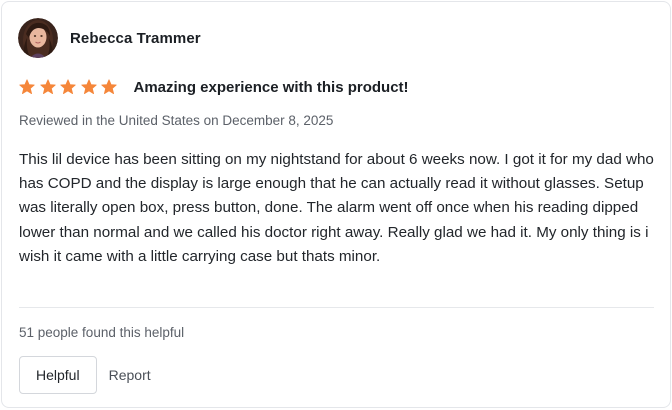  Describe the element at coordinates (102, 332) in the screenshot. I see `helpful-count: 51 people found this helpful` at that location.